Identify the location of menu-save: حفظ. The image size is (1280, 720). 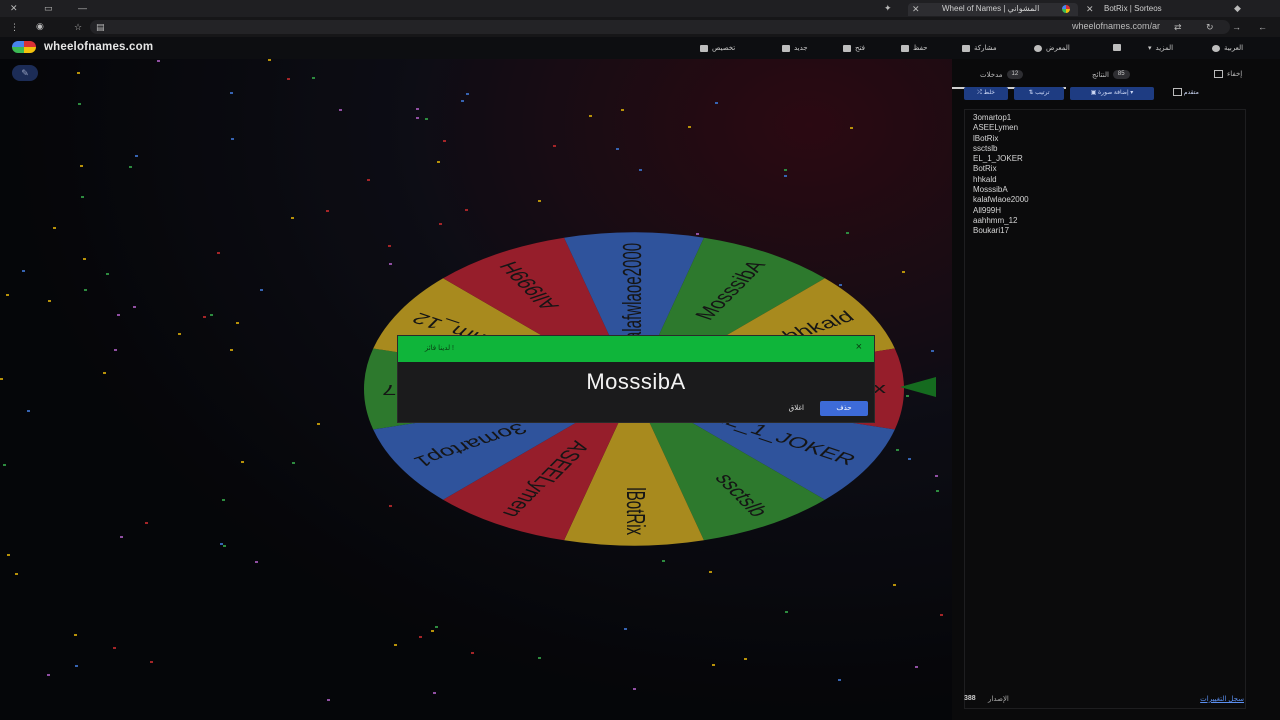
(914, 48).